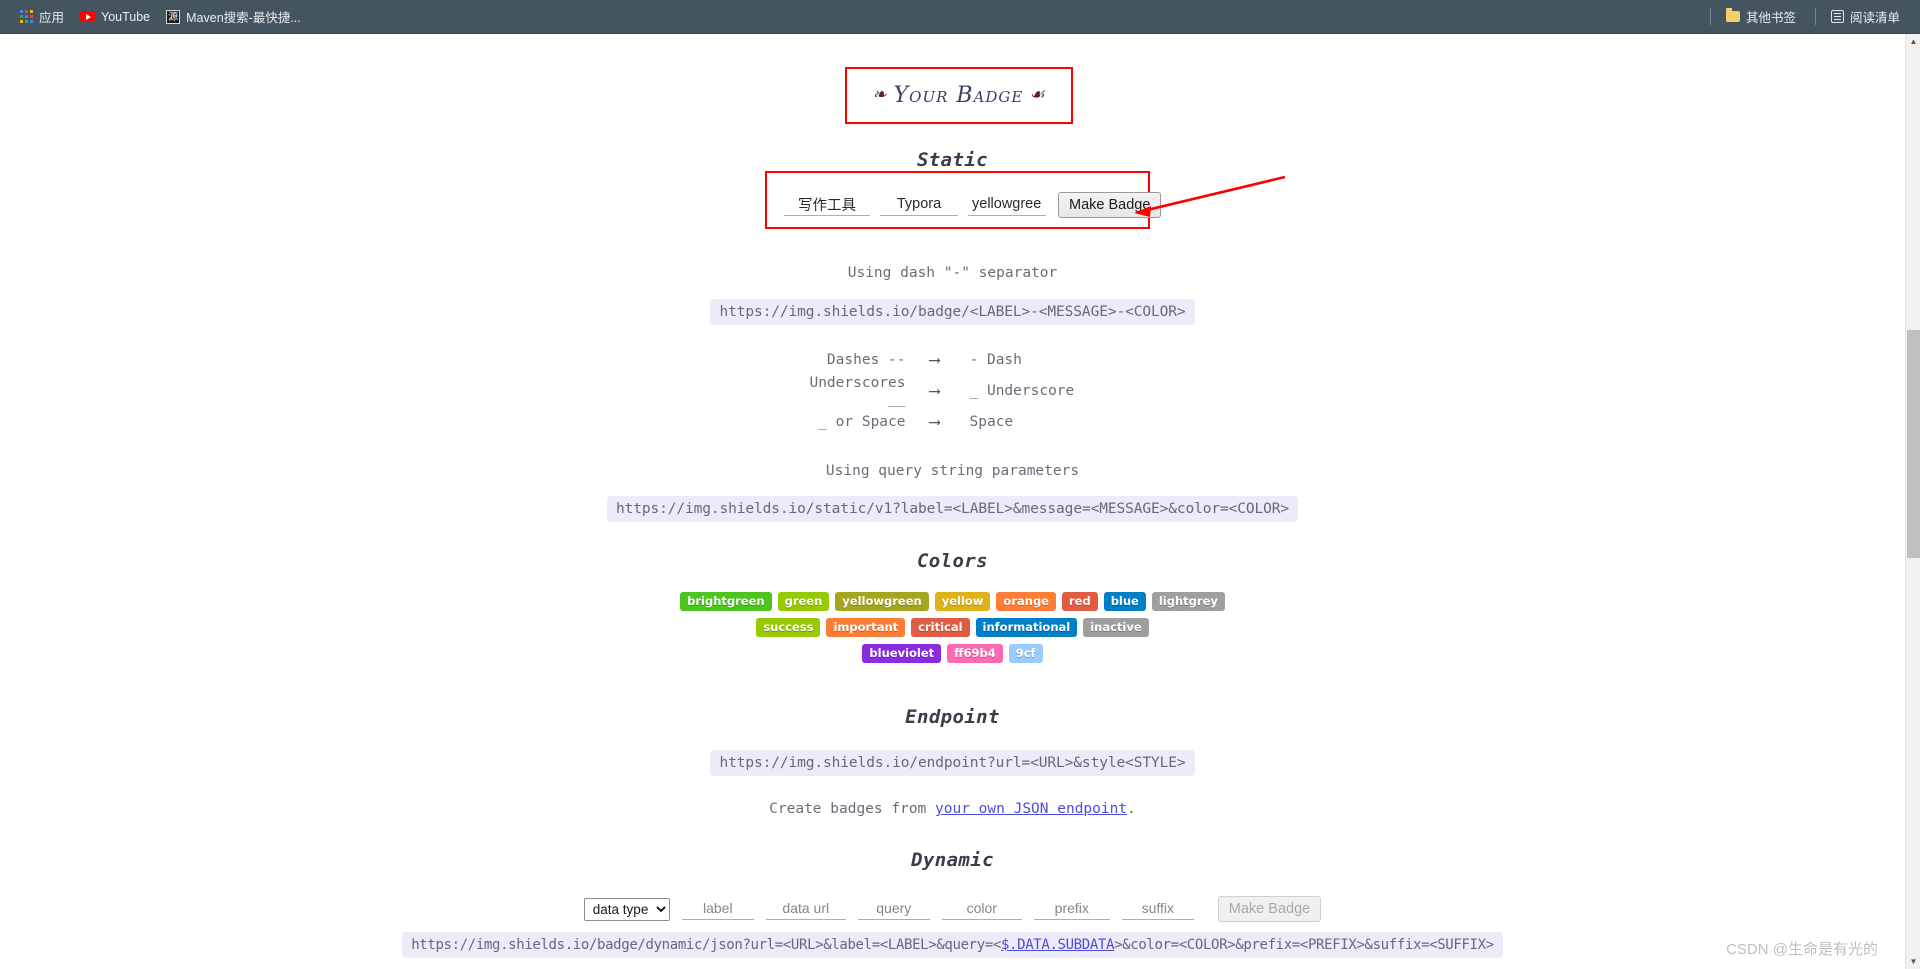 This screenshot has width=1920, height=969. What do you see at coordinates (952, 561) in the screenshot?
I see `colors-heading: Colors` at bounding box center [952, 561].